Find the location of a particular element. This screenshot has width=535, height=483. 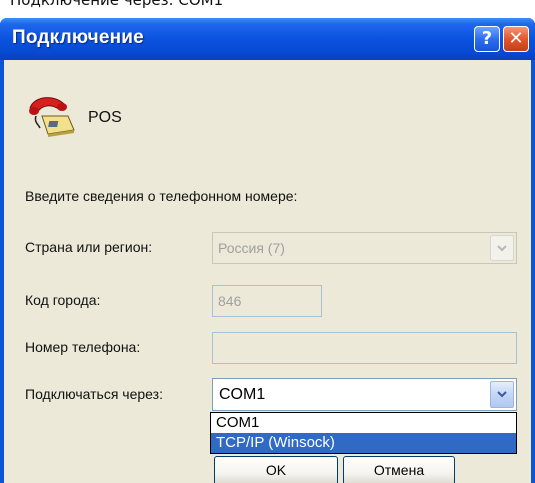

connect-using-label: Подключаться через: is located at coordinates (94, 394).